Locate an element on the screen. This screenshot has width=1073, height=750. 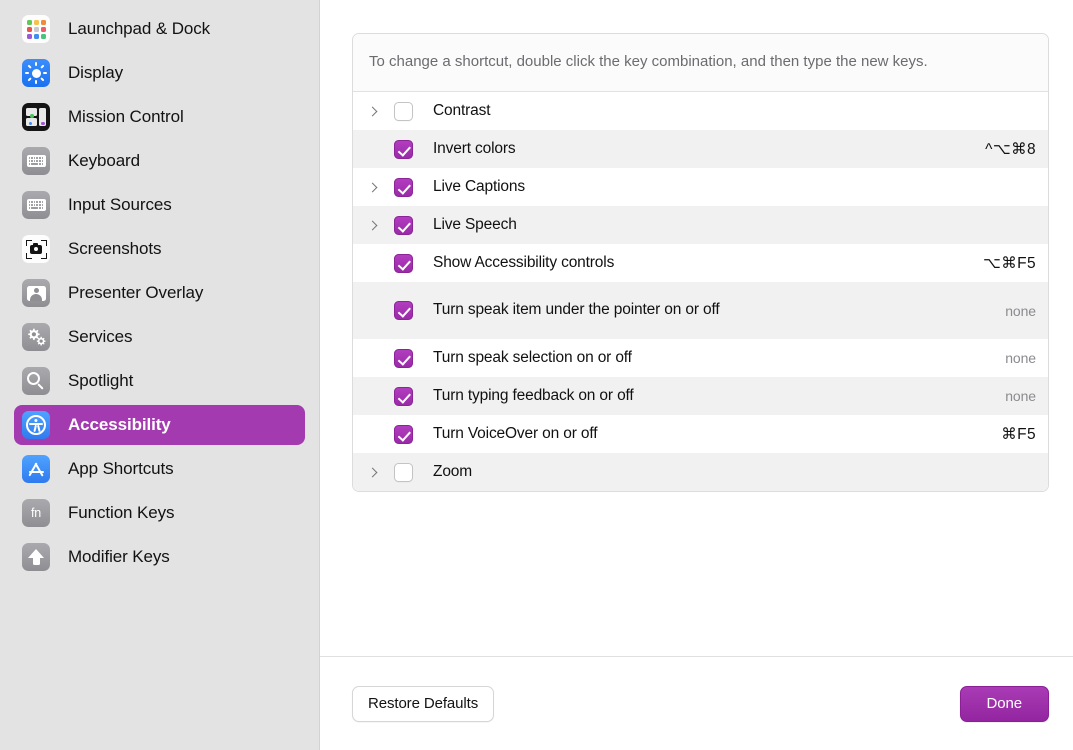
shortcut-name: Zoom is located at coordinates (453, 471).